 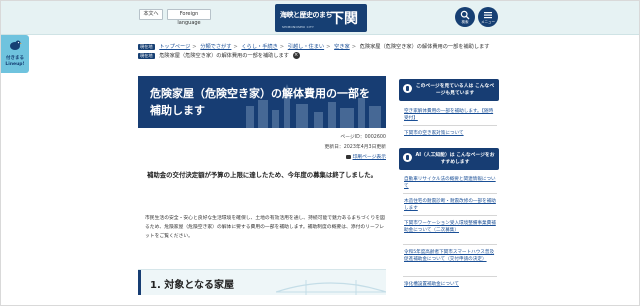 What do you see at coordinates (224, 56) in the screenshot?
I see `breadcrumb-selected-page: 危険家屋（危険空き家）の解体費用の一部を補助します` at bounding box center [224, 56].